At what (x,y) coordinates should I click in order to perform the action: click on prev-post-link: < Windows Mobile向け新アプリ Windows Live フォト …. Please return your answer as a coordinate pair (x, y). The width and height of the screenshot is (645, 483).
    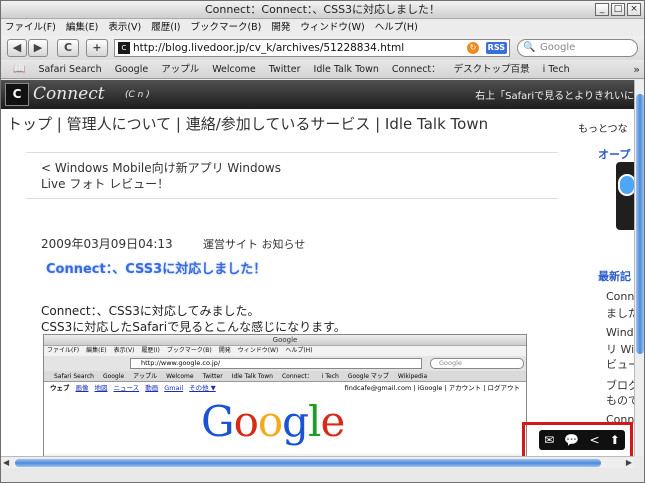
    Looking at the image, I should click on (163, 176).